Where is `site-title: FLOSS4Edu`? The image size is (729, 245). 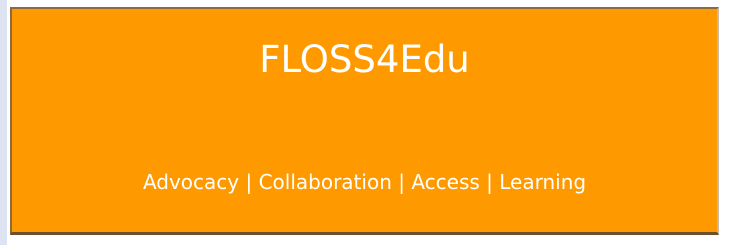 site-title: FLOSS4Edu is located at coordinates (364, 59).